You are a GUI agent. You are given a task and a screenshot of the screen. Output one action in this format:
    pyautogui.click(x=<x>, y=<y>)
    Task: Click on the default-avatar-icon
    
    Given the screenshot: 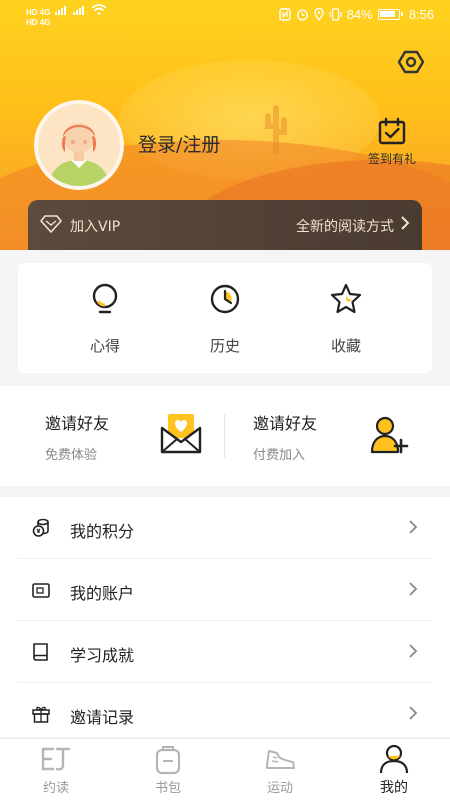 What is the action you would take?
    pyautogui.click(x=79, y=145)
    